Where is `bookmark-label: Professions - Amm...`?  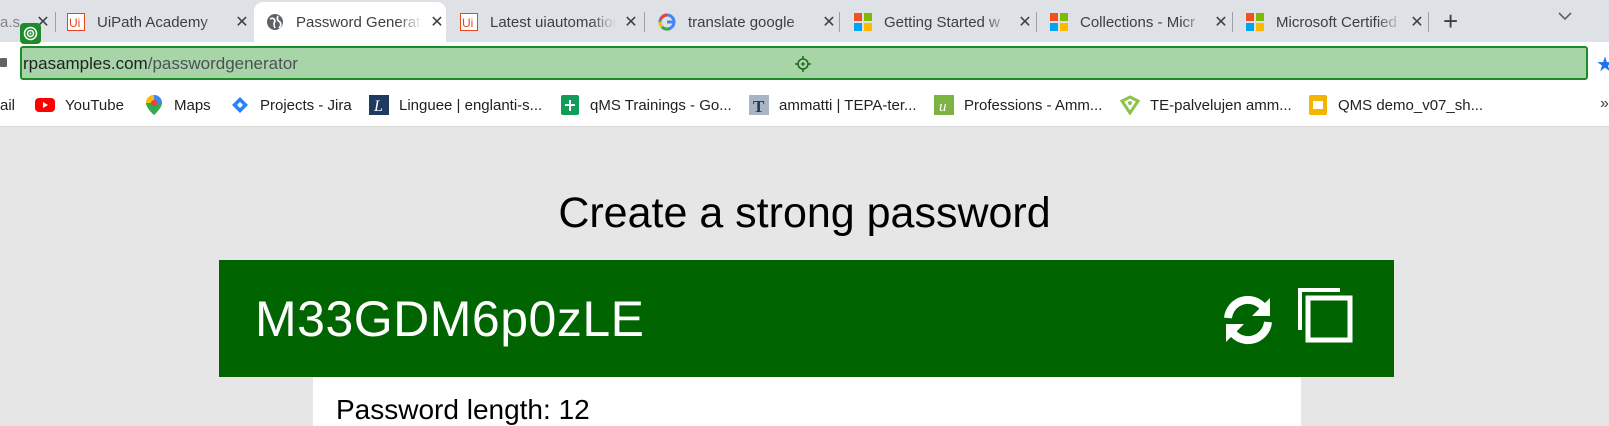 bookmark-label: Professions - Amm... is located at coordinates (1033, 105).